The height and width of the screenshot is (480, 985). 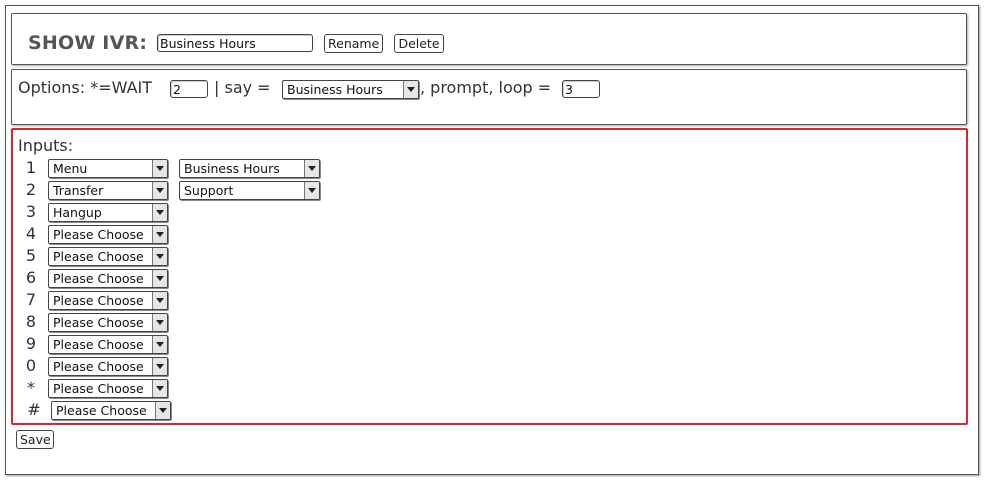 I want to click on action-select: Transfer, so click(x=108, y=190).